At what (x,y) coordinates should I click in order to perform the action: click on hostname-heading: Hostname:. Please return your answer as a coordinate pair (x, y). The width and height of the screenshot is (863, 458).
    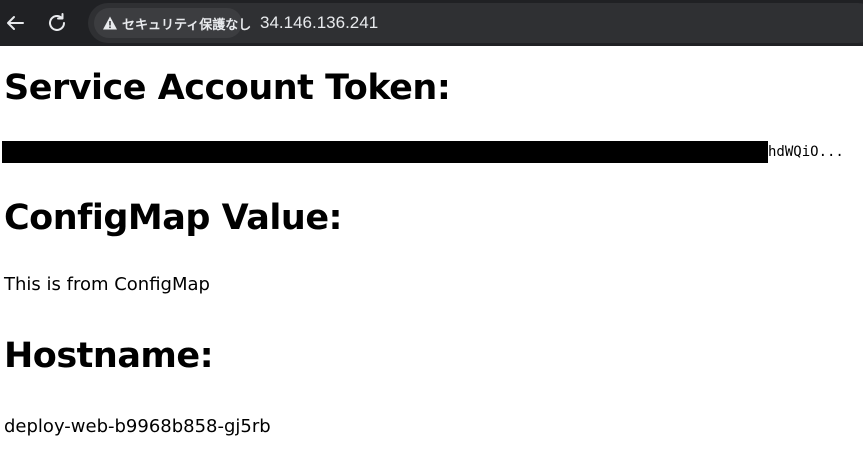
    Looking at the image, I should click on (109, 356).